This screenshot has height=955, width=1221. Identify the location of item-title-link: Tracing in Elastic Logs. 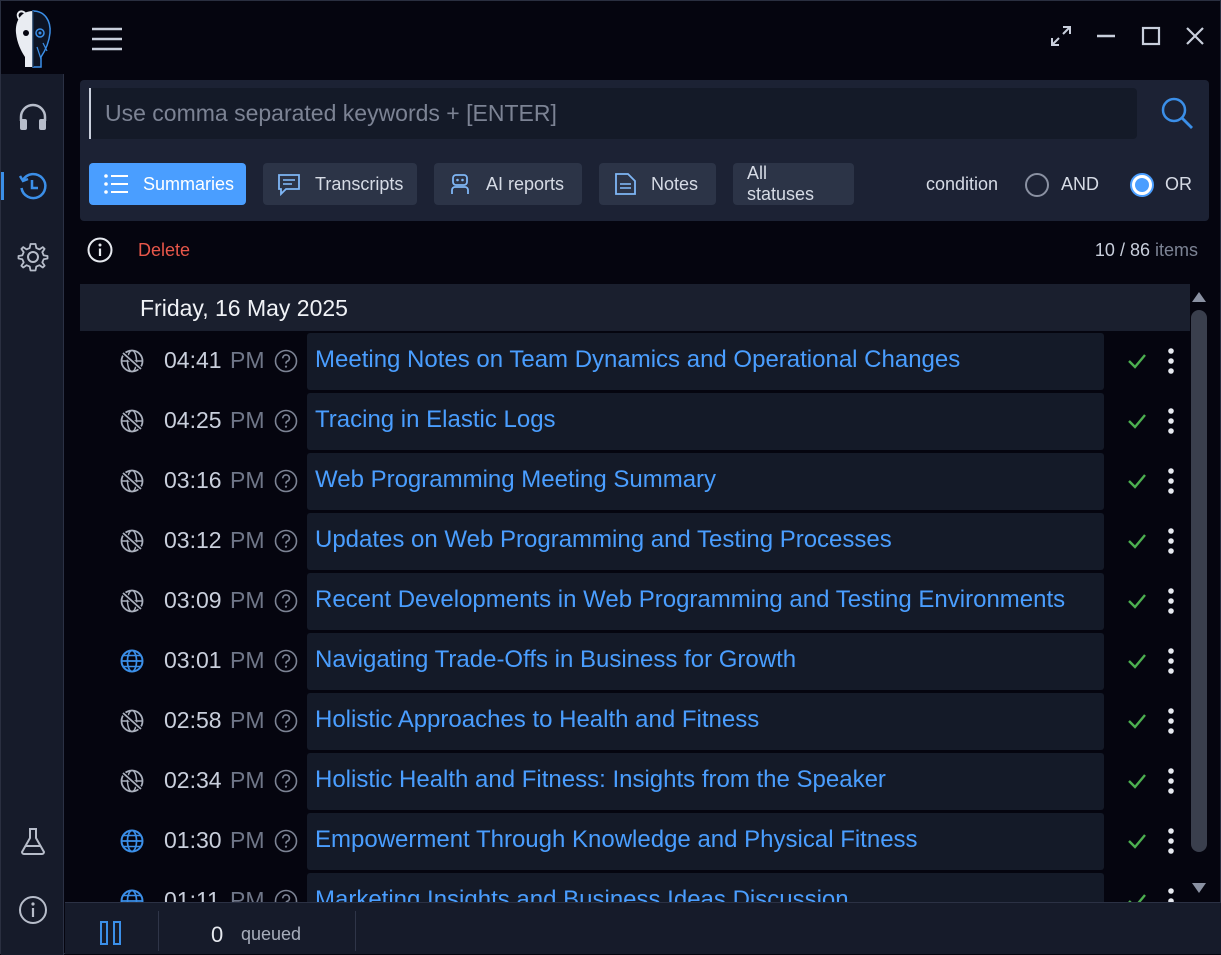
(435, 420).